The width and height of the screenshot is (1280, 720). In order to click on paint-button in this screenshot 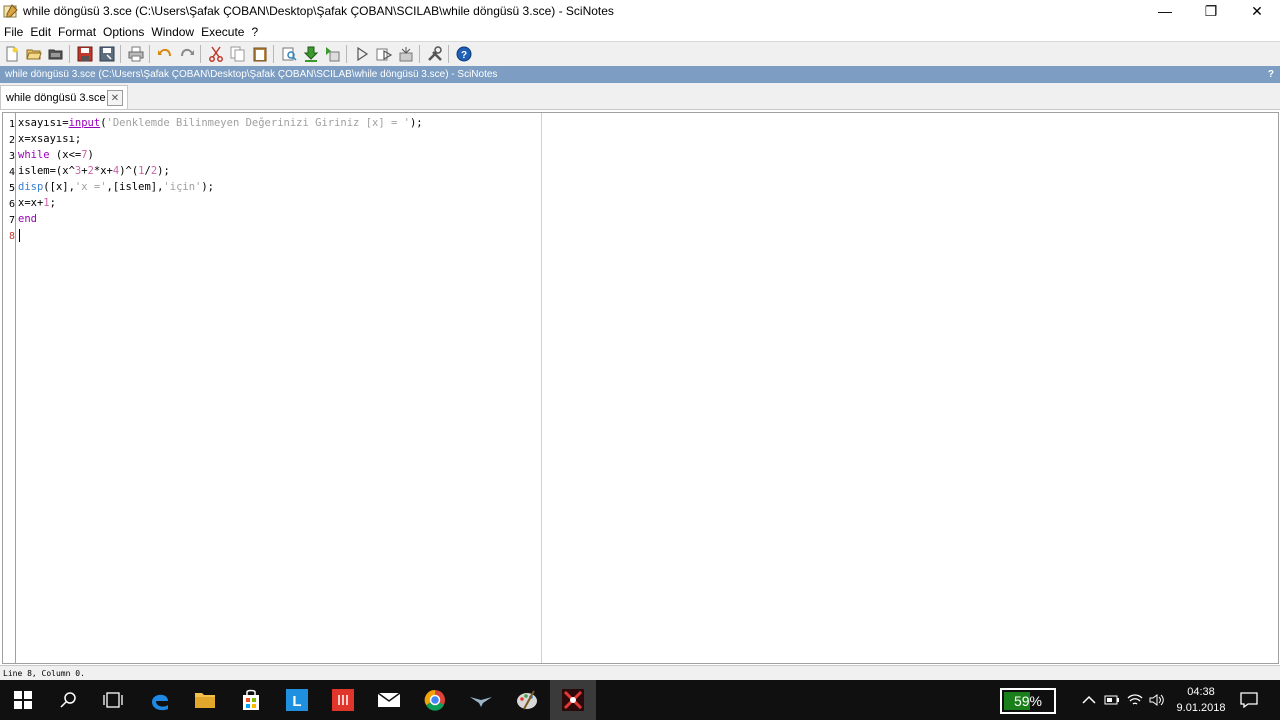, I will do `click(527, 700)`.